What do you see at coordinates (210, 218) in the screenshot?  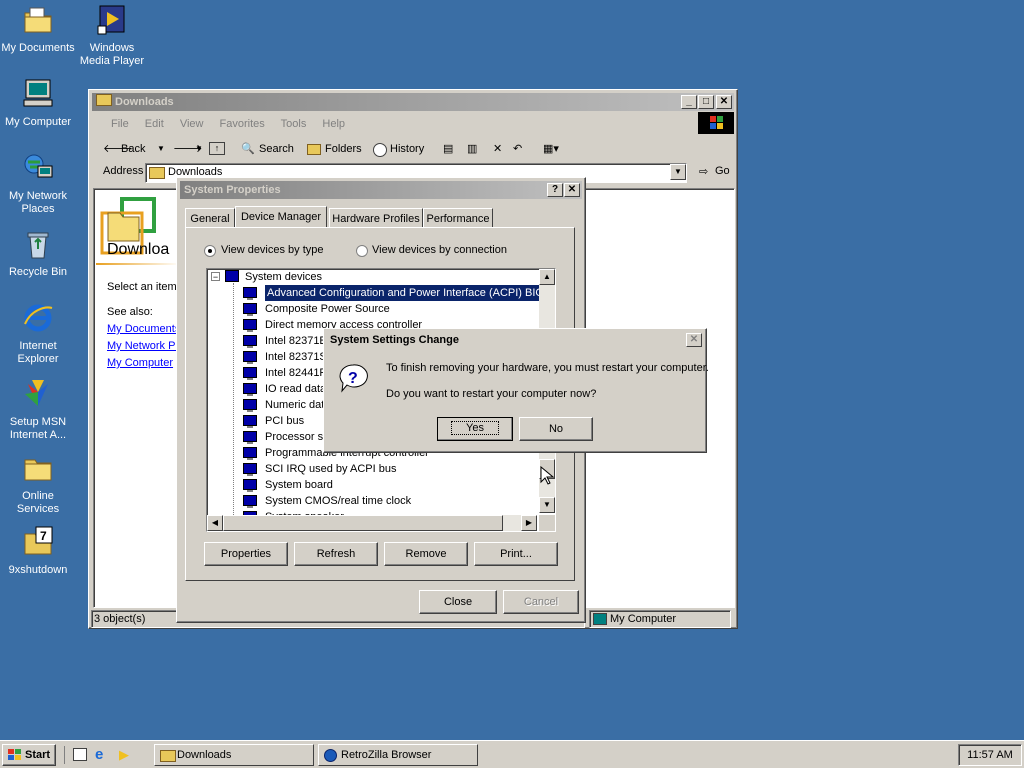 I see `tab-general: General` at bounding box center [210, 218].